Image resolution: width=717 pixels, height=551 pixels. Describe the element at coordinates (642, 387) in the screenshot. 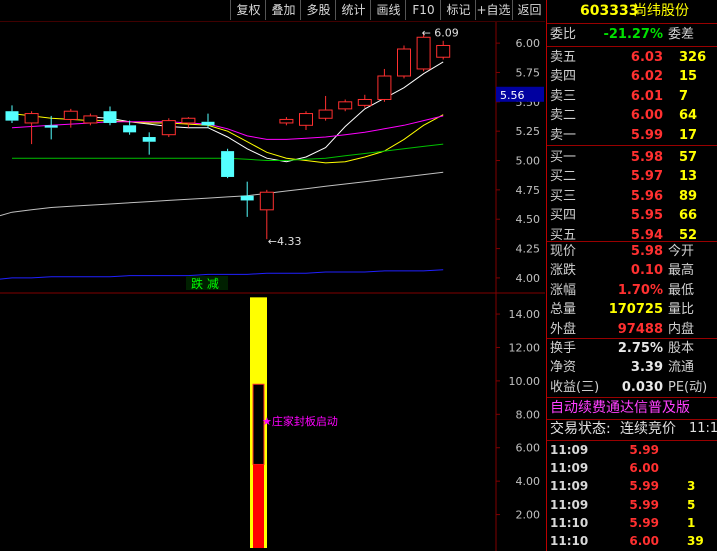

I see `fundamentals-value: 0.030` at that location.